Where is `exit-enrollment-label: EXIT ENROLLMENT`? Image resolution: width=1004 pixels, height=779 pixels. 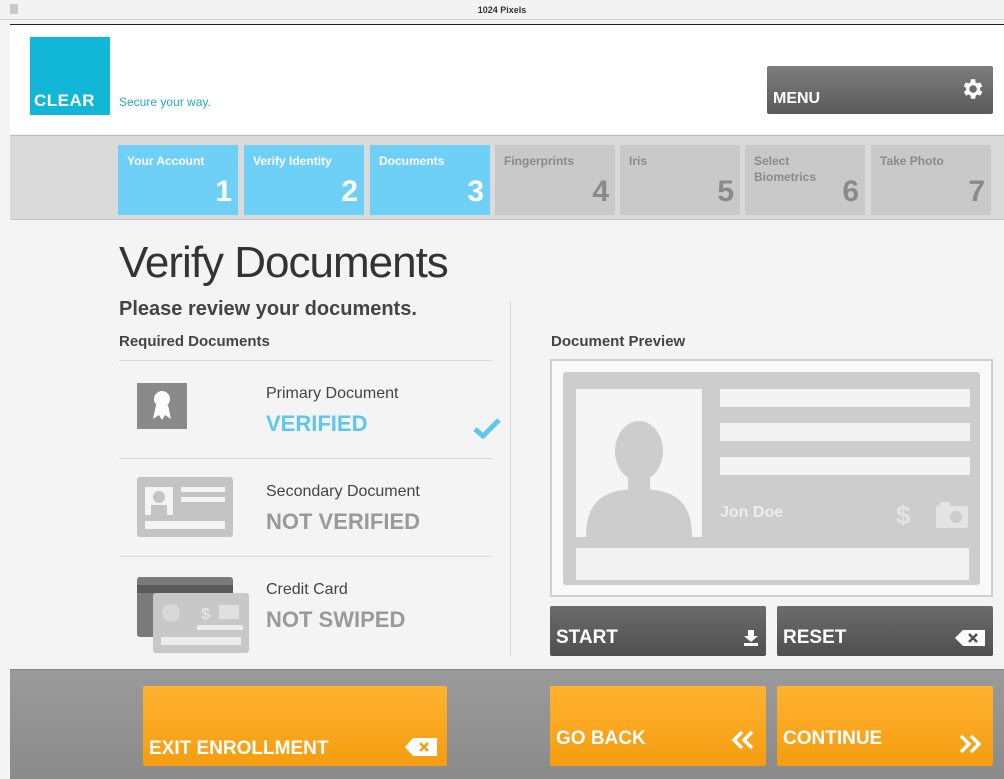
exit-enrollment-label: EXIT ENROLLMENT is located at coordinates (239, 748).